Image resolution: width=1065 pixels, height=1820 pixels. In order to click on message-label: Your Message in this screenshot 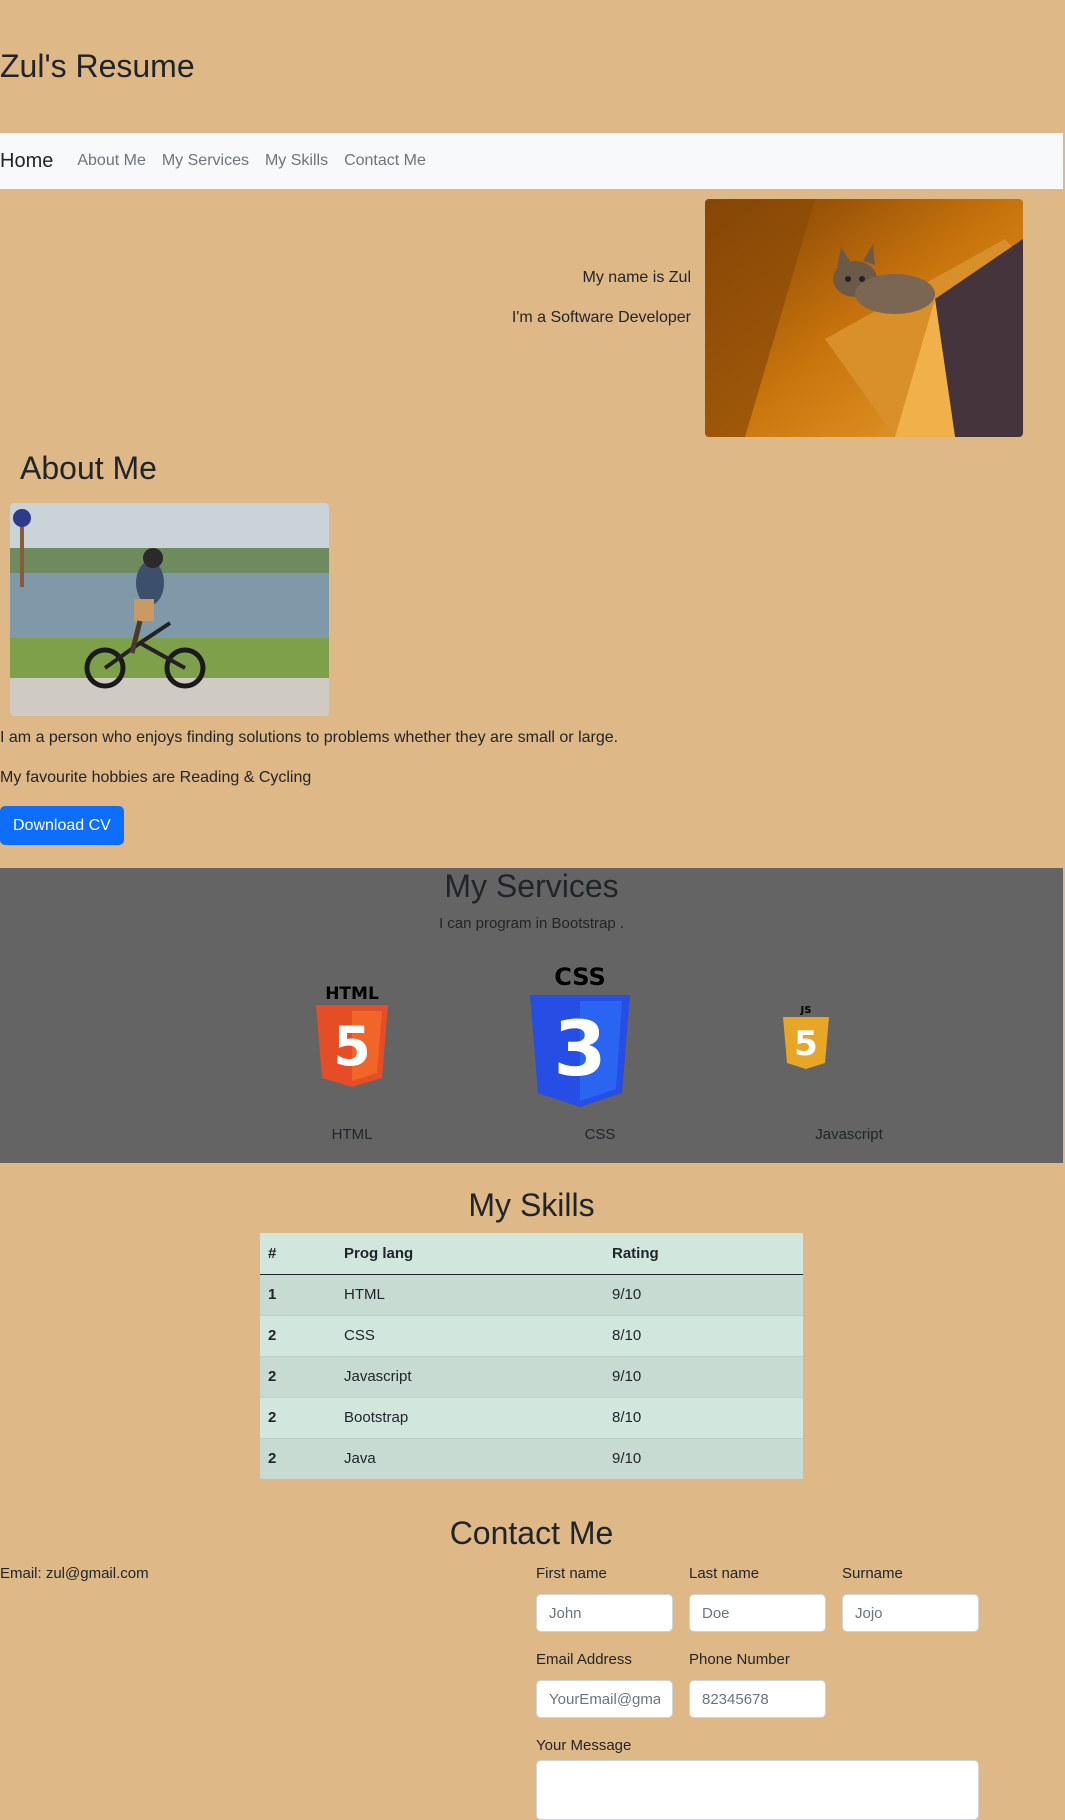, I will do `click(584, 1745)`.